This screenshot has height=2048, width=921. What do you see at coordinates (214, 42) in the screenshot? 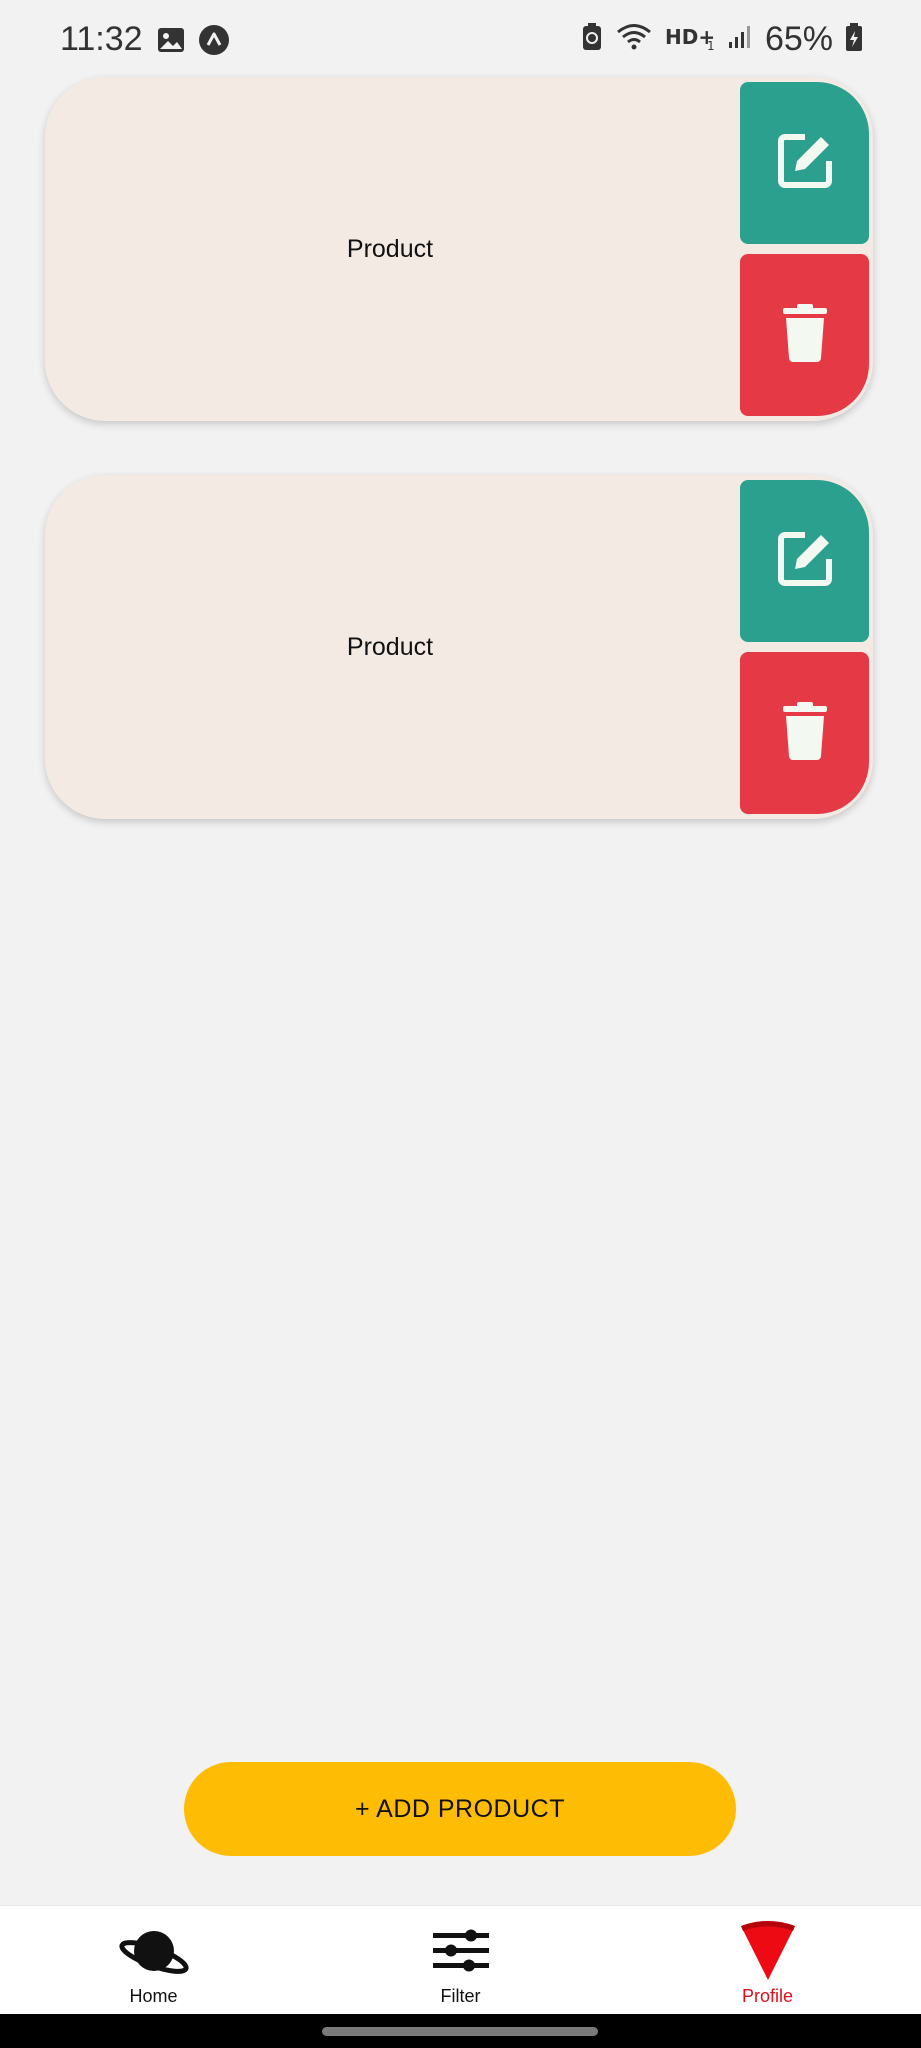
I see `app-notification-icon` at bounding box center [214, 42].